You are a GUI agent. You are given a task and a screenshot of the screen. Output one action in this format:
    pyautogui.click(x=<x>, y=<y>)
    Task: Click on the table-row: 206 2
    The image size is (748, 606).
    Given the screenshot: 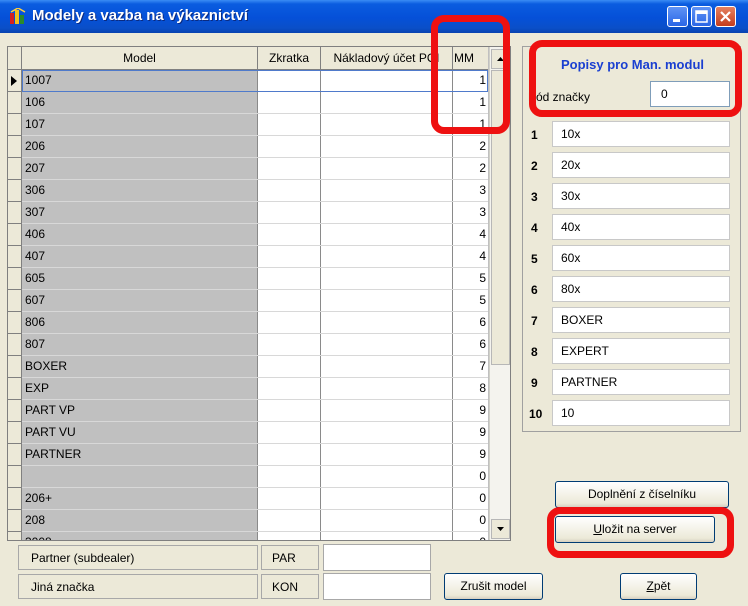 What is the action you would take?
    pyautogui.click(x=248, y=147)
    